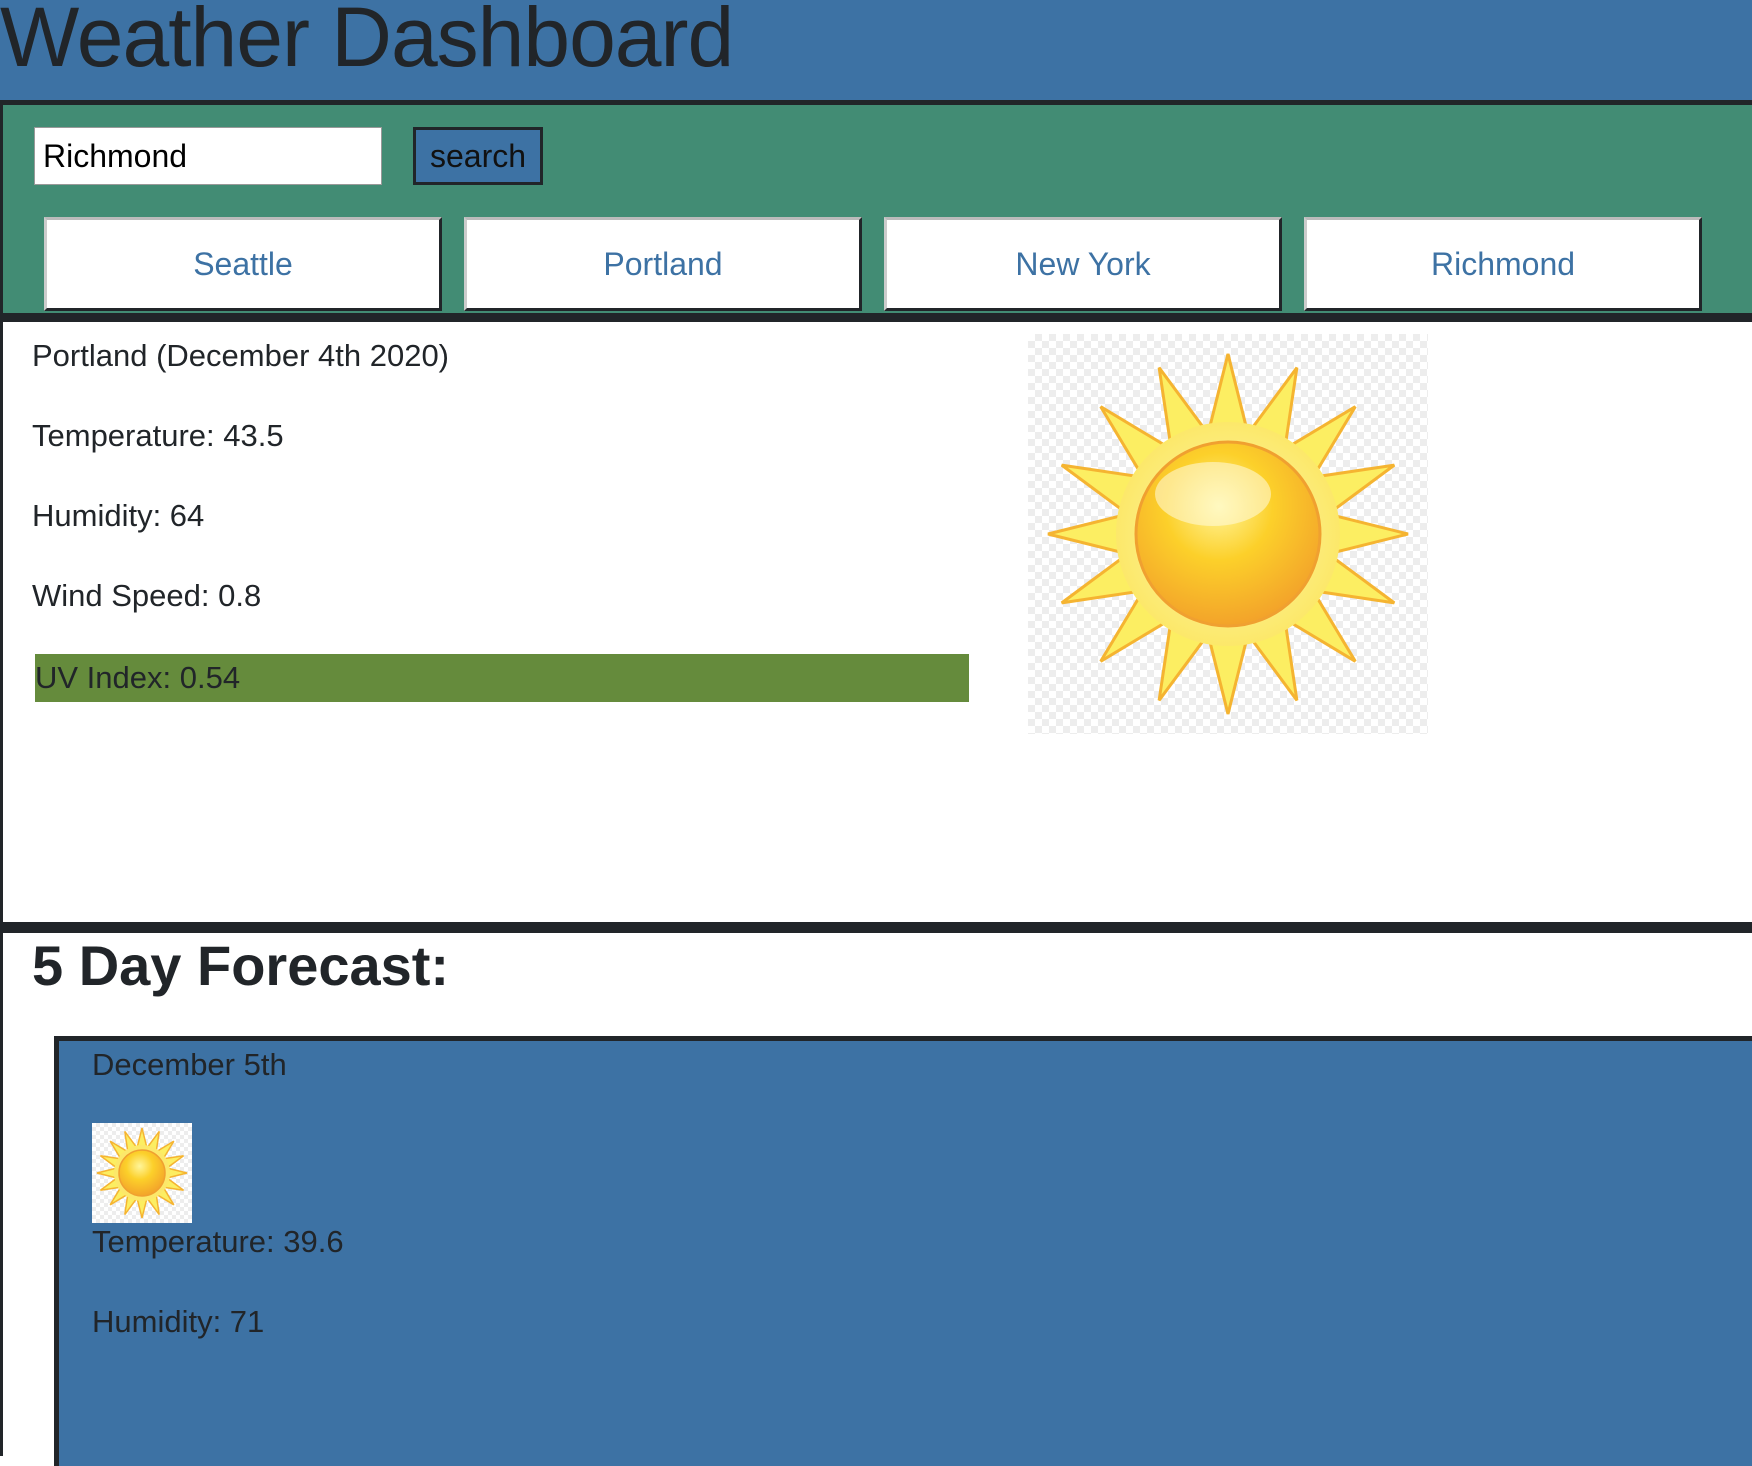 This screenshot has height=1466, width=1752. Describe the element at coordinates (663, 264) in the screenshot. I see `history-city-portland: Portland` at that location.